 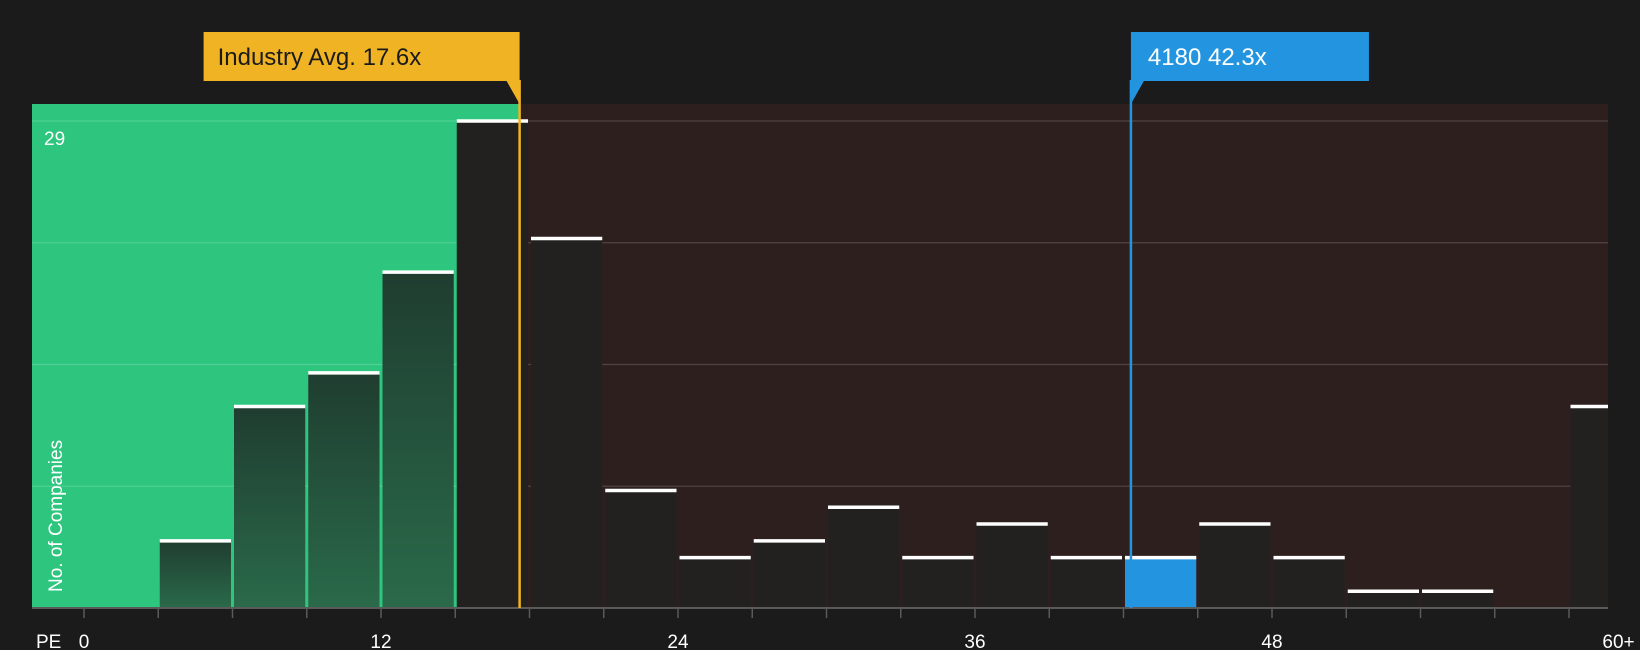 What do you see at coordinates (48, 641) in the screenshot?
I see `x-axis-label: PE` at bounding box center [48, 641].